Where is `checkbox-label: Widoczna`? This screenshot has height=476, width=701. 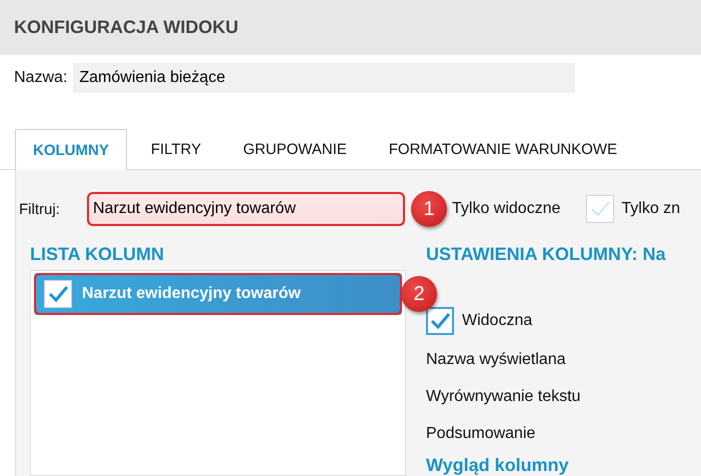 checkbox-label: Widoczna is located at coordinates (497, 321).